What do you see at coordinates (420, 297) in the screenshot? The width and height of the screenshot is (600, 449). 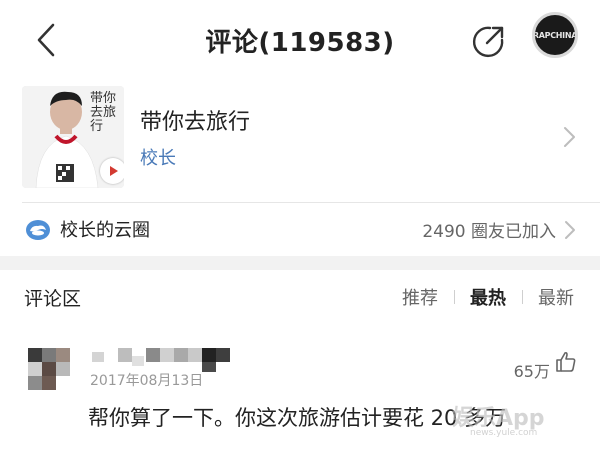 I see `tab-recommended: 推荐` at bounding box center [420, 297].